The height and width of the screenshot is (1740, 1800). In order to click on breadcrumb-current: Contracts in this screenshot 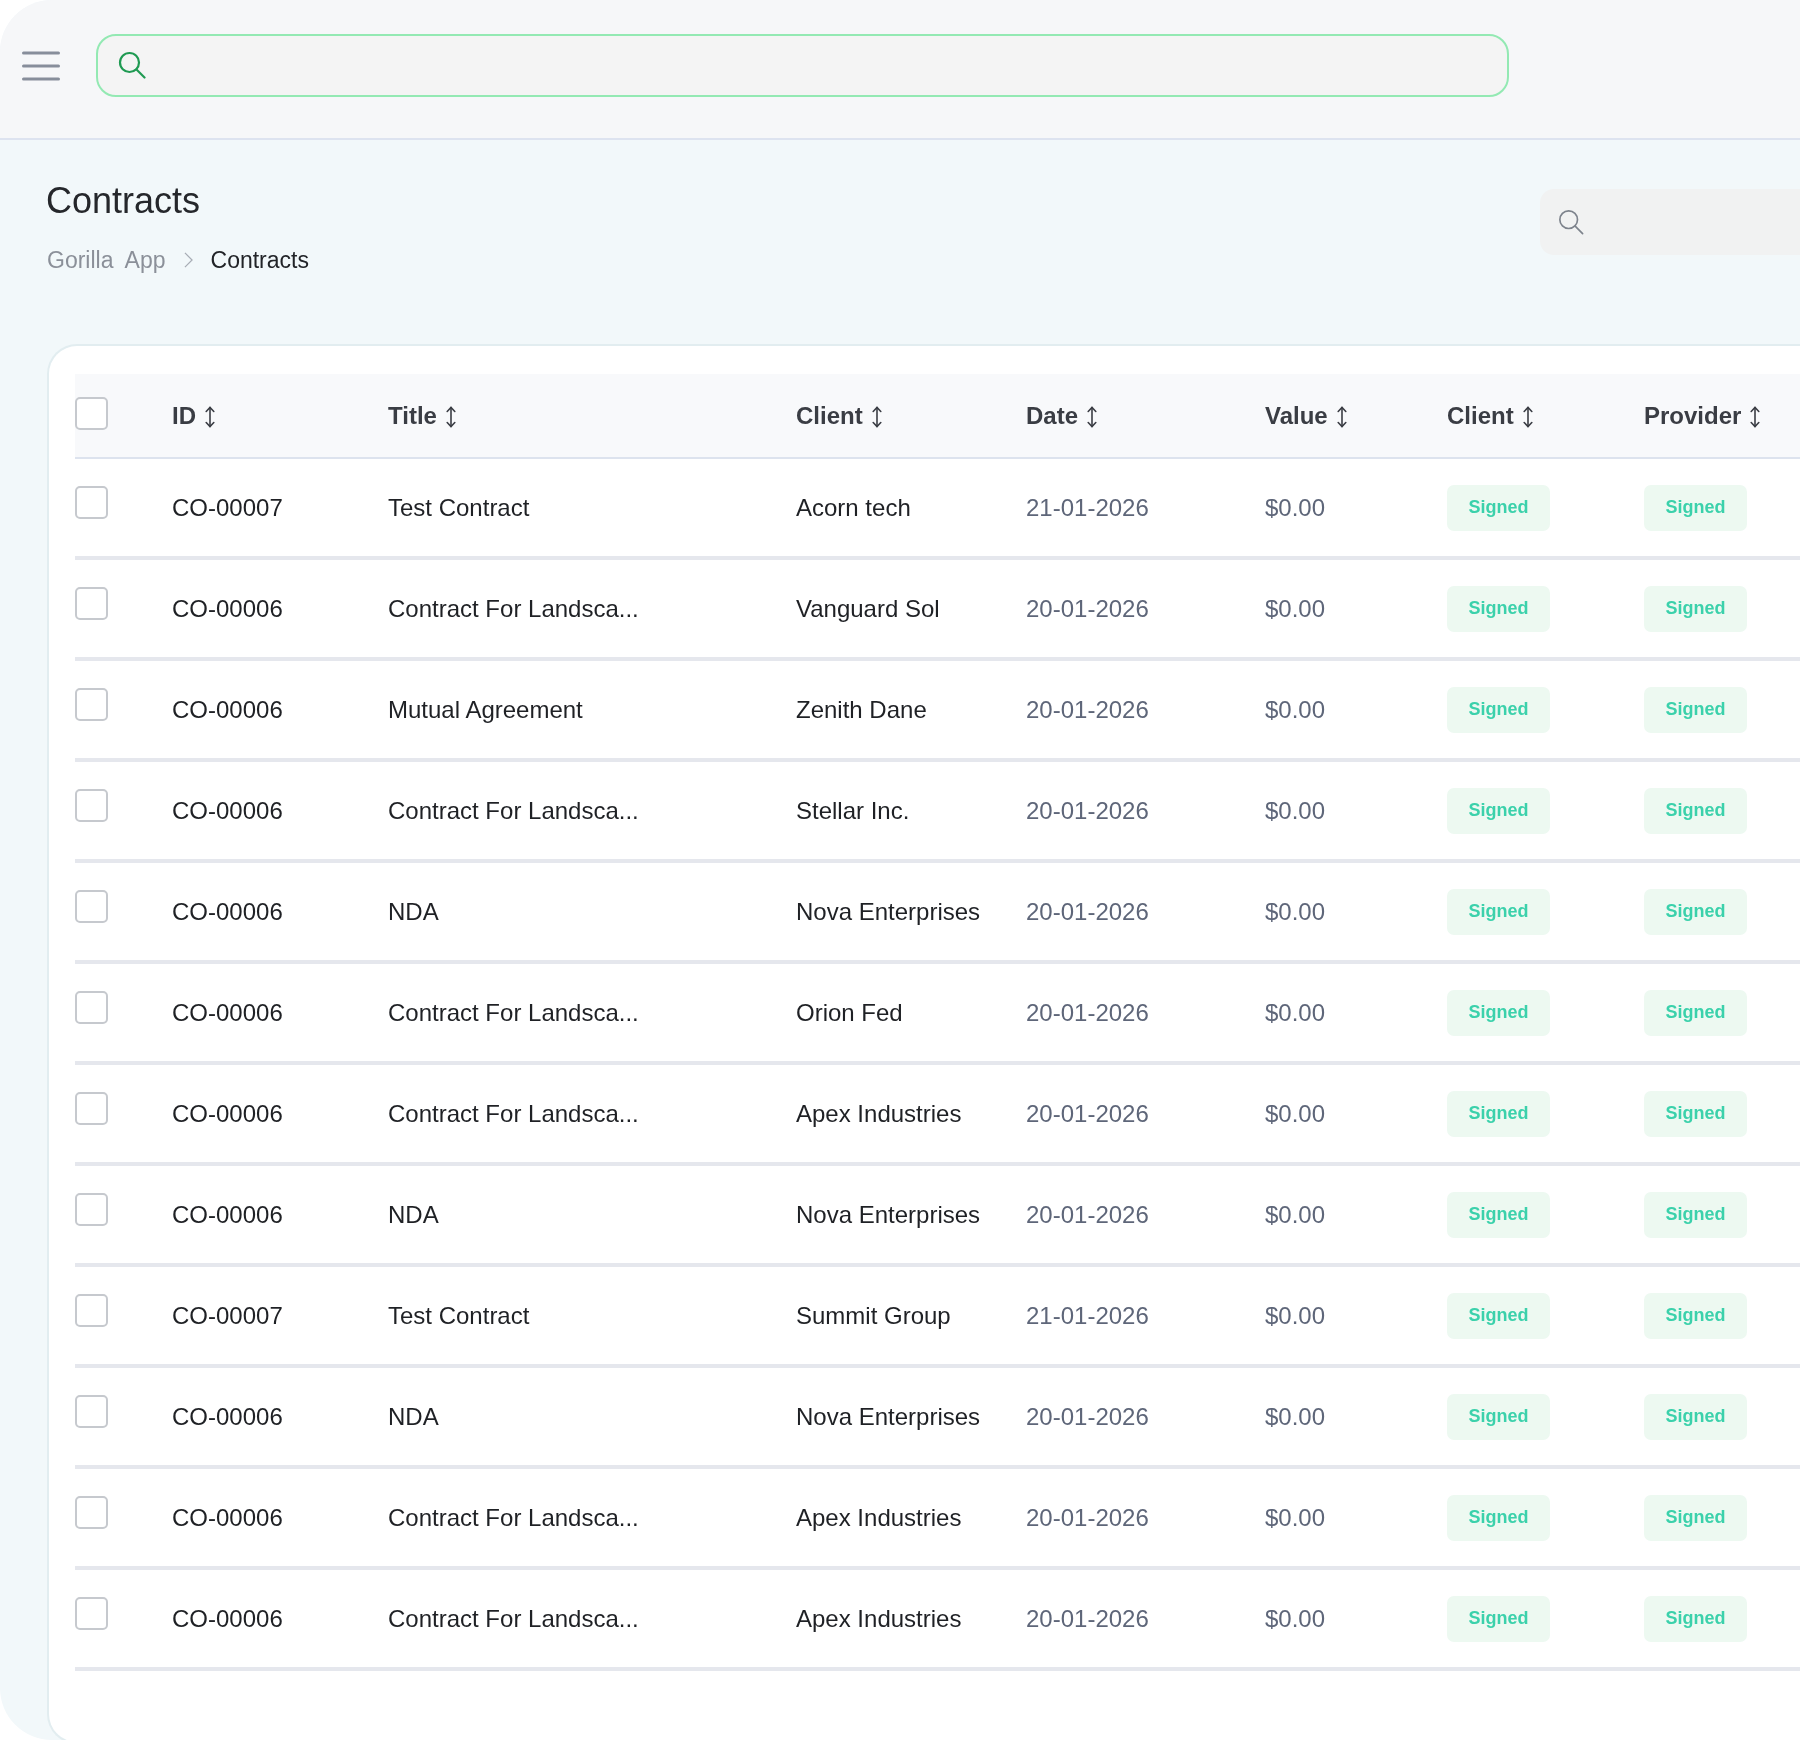, I will do `click(259, 260)`.